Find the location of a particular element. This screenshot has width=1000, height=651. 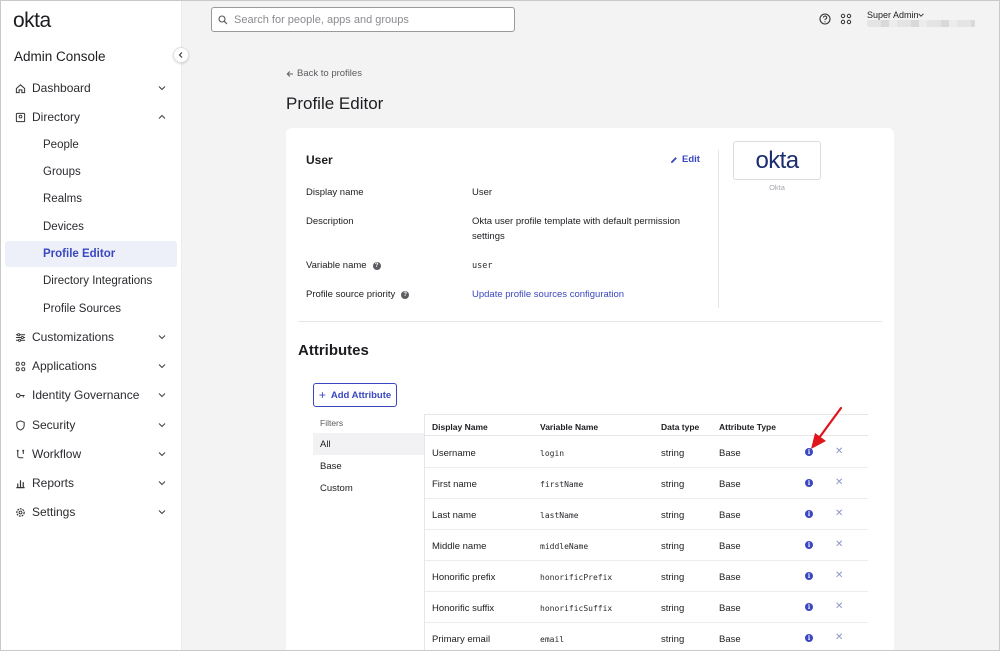

sidebar-item-workflow: Workflow is located at coordinates (91, 454).